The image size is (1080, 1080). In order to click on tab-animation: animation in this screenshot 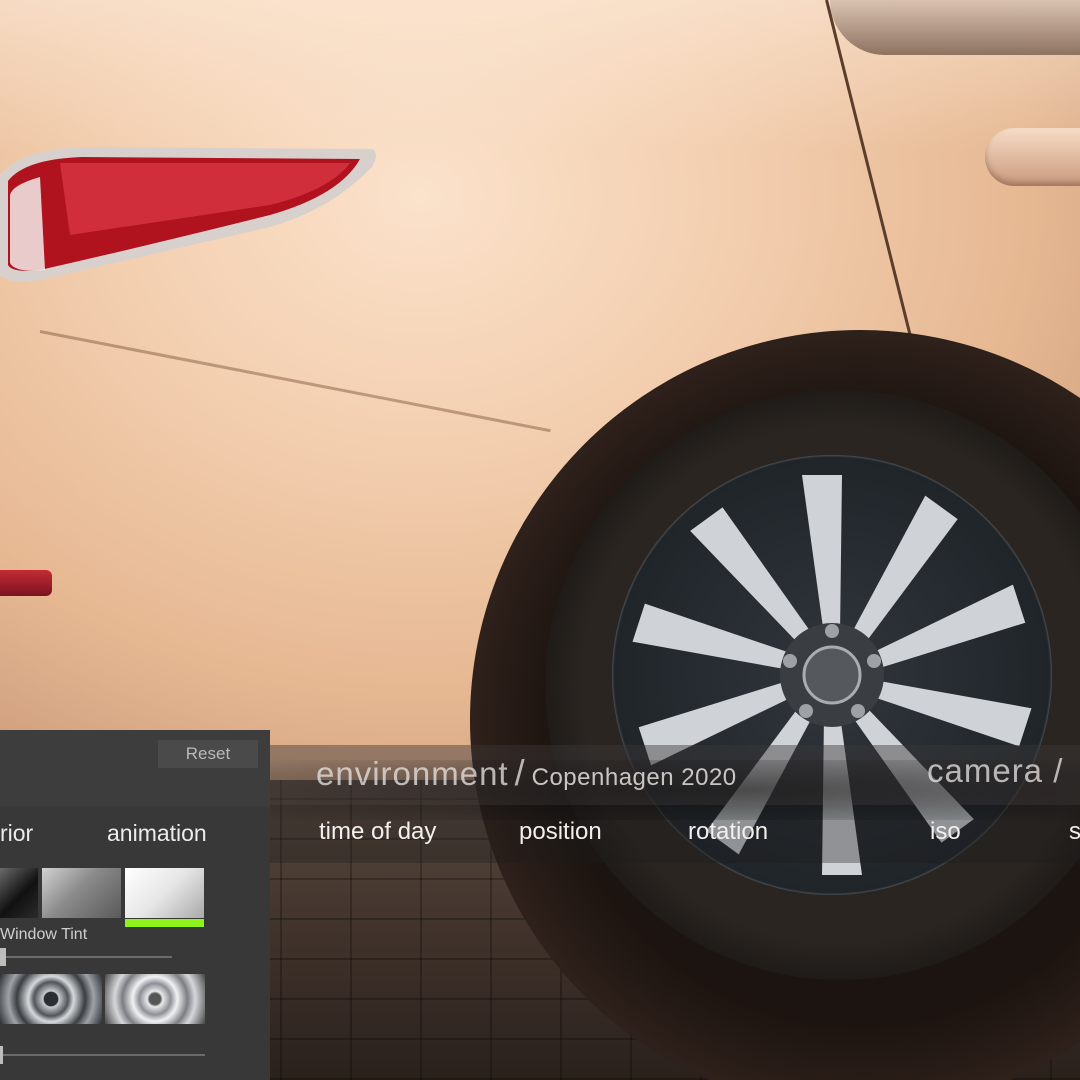, I will do `click(157, 833)`.